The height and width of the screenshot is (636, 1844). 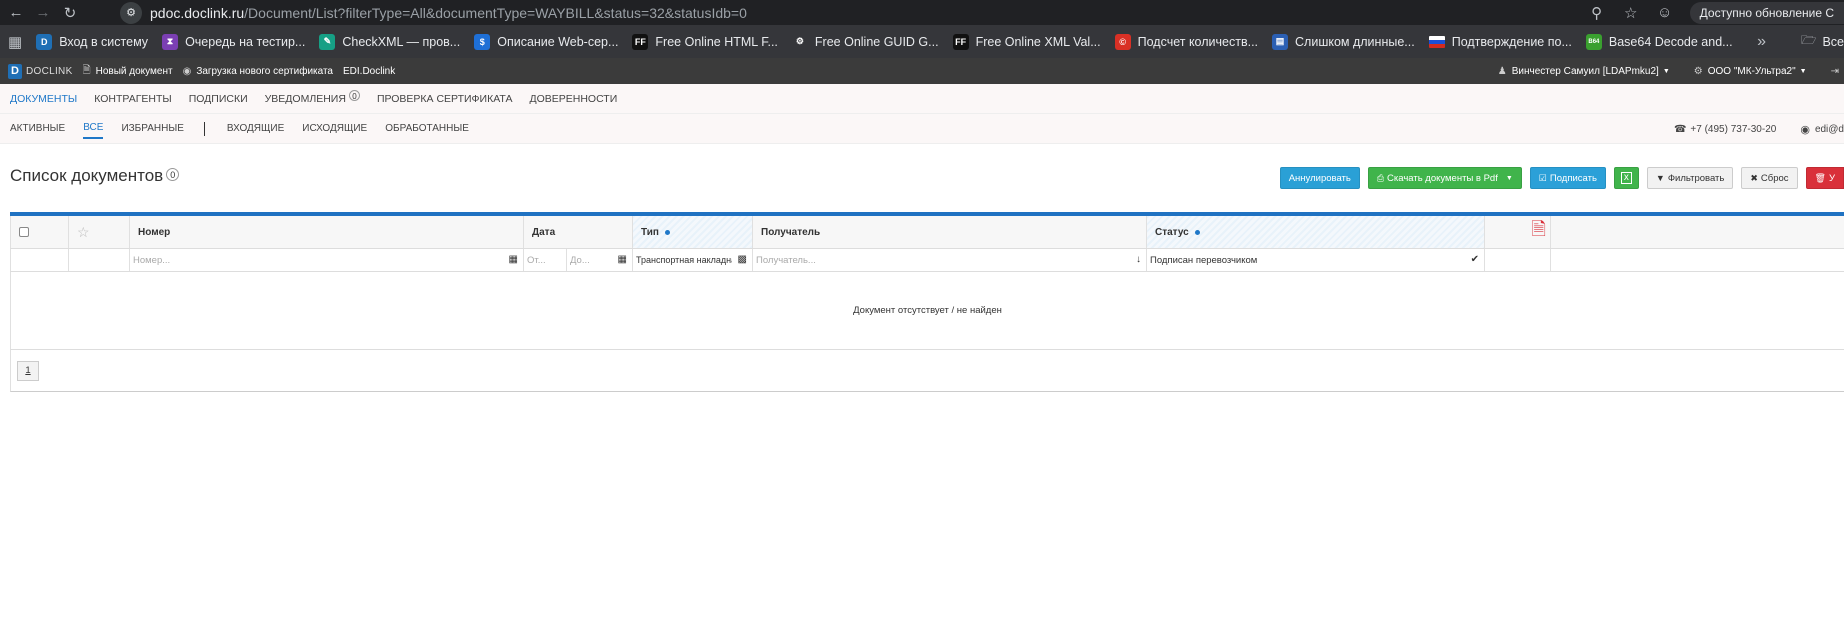 I want to click on filter-icon: ▼, so click(x=1660, y=178).